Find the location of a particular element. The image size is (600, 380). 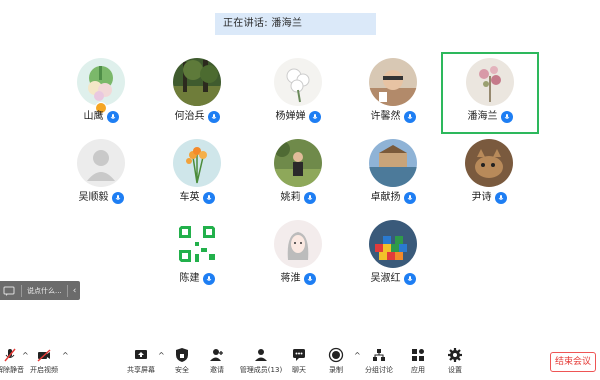

meeting-toolbar: 解除静音 ^ 开启视频 ^ 共享屏幕 ^ 安全 邀请 管理成员(13) 聊天 is located at coordinates (300, 361).